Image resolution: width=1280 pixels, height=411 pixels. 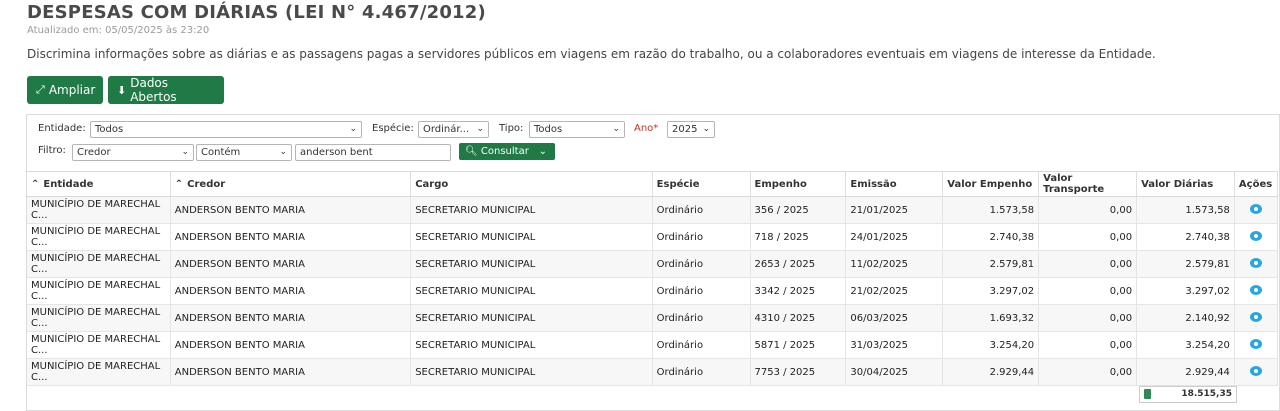 I want to click on header-valor-transporte: Valor Transporte, so click(x=1088, y=184).